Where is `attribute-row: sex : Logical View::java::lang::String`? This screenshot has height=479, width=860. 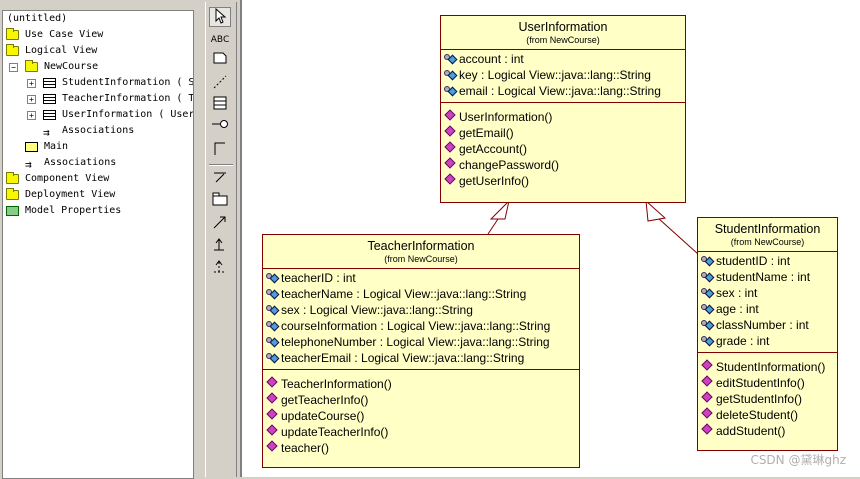 attribute-row: sex : Logical View::java::lang::String is located at coordinates (421, 310).